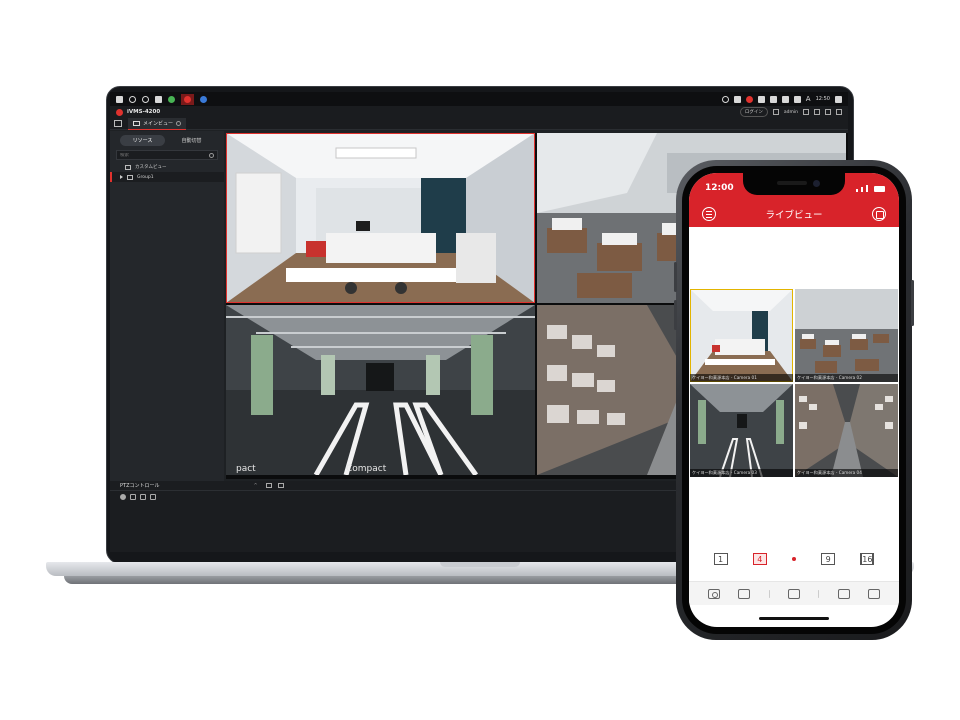 The height and width of the screenshot is (720, 960). Describe the element at coordinates (817, 112) in the screenshot. I see `minimize-icon` at that location.